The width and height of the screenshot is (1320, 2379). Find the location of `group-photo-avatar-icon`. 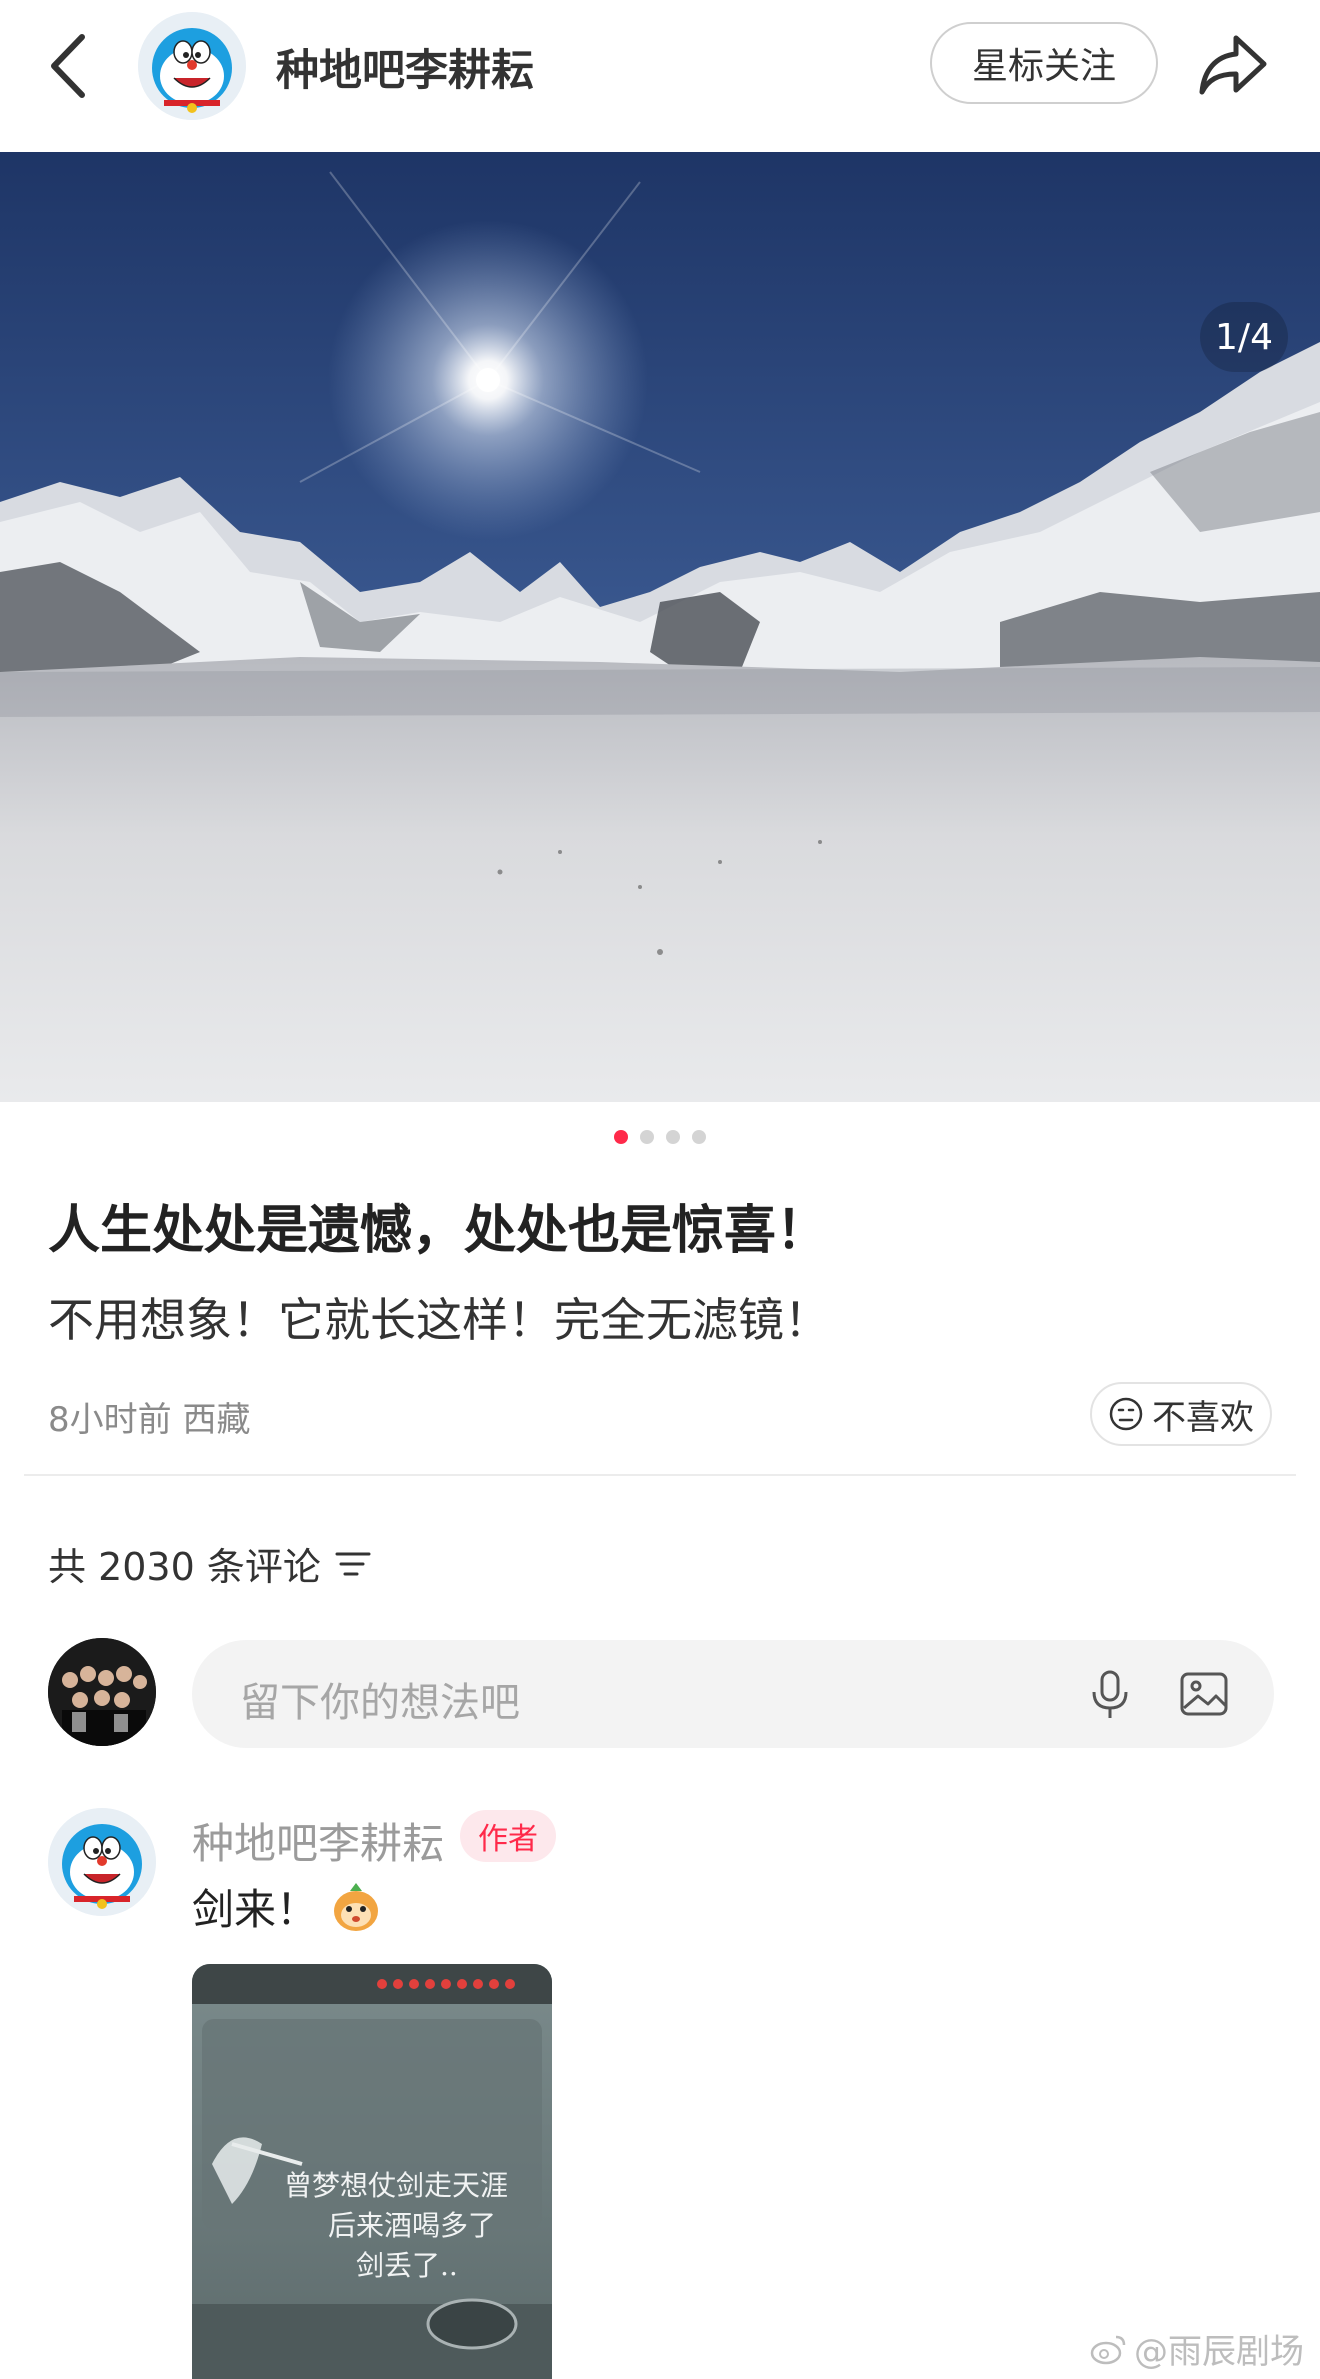

group-photo-avatar-icon is located at coordinates (102, 1692).